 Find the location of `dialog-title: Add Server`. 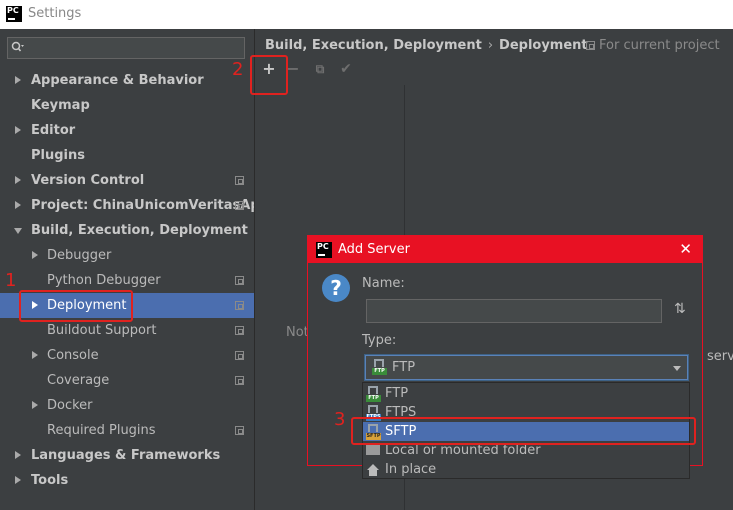

dialog-title: Add Server is located at coordinates (374, 249).